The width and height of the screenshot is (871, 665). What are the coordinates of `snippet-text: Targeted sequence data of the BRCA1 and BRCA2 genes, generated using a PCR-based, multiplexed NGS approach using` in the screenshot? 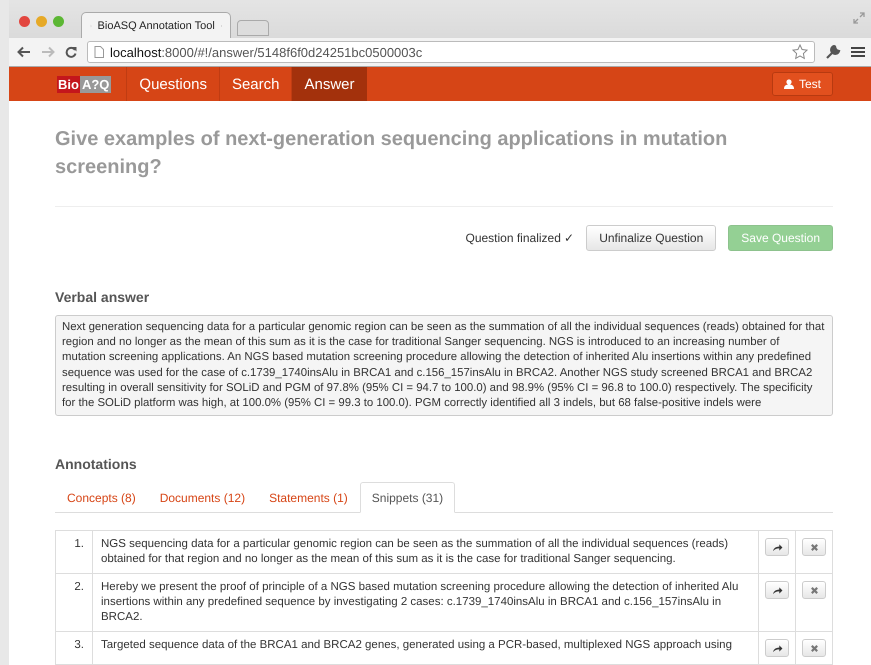 It's located at (425, 648).